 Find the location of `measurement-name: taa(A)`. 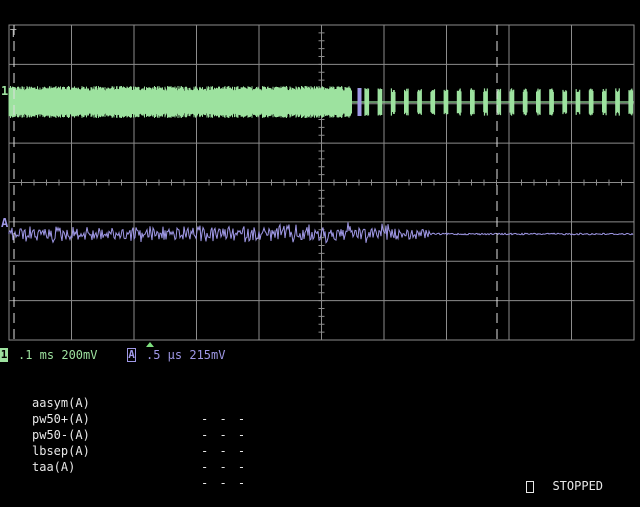

measurement-name: taa(A) is located at coordinates (54, 467).